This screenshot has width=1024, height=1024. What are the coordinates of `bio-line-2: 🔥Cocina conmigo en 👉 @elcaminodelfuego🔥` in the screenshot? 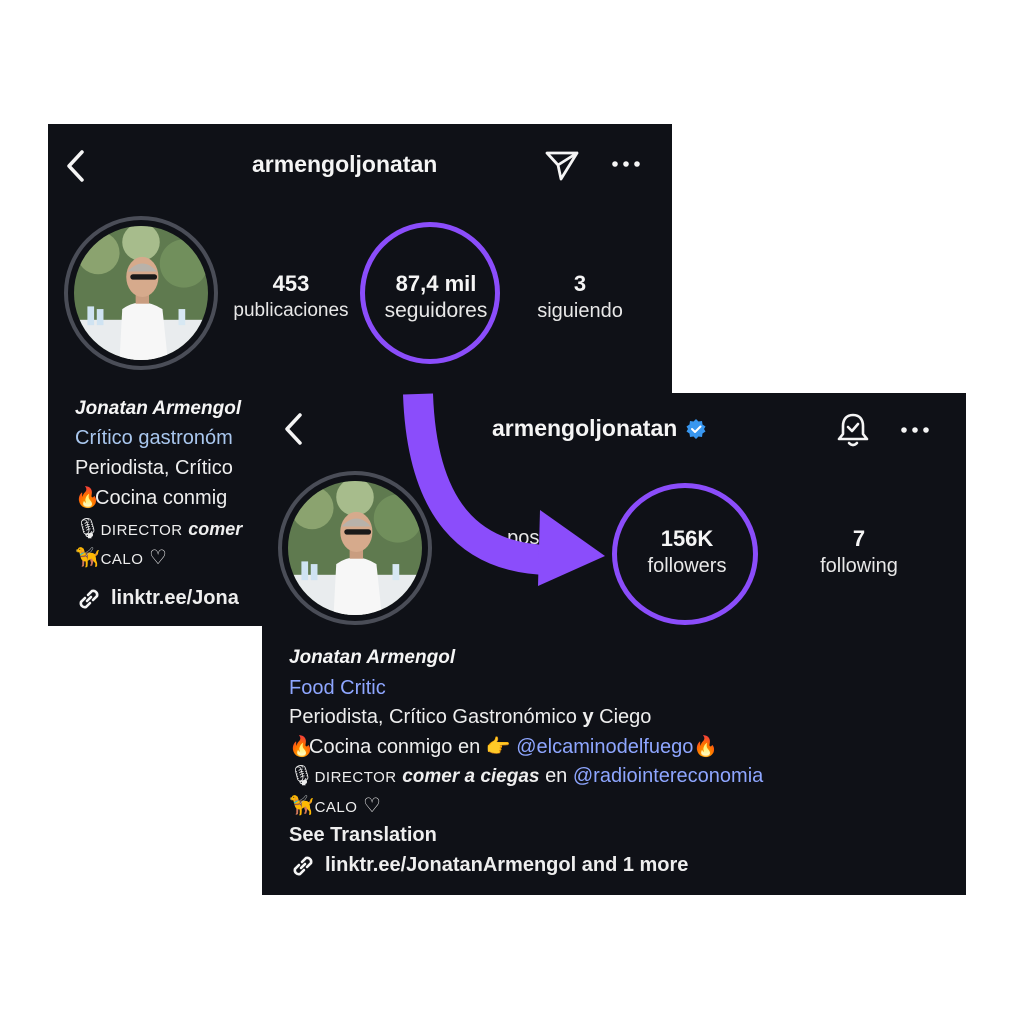 It's located at (504, 747).